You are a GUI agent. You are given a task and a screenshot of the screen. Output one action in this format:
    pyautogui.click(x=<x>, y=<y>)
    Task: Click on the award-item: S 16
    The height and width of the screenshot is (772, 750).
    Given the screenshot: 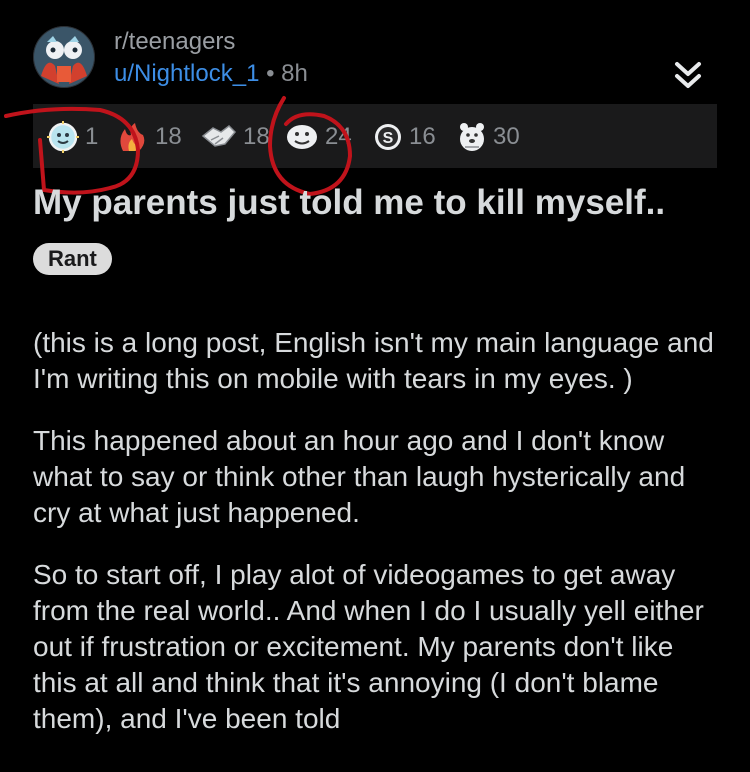 What is the action you would take?
    pyautogui.click(x=404, y=137)
    